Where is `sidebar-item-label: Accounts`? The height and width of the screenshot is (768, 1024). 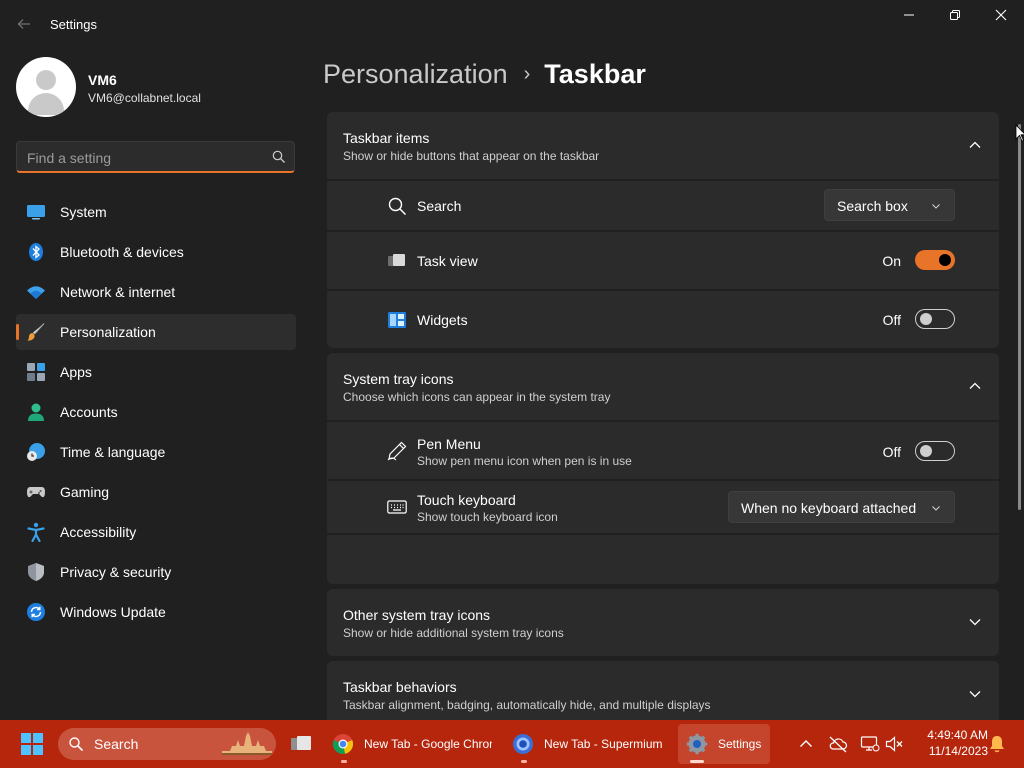
sidebar-item-label: Accounts is located at coordinates (89, 412).